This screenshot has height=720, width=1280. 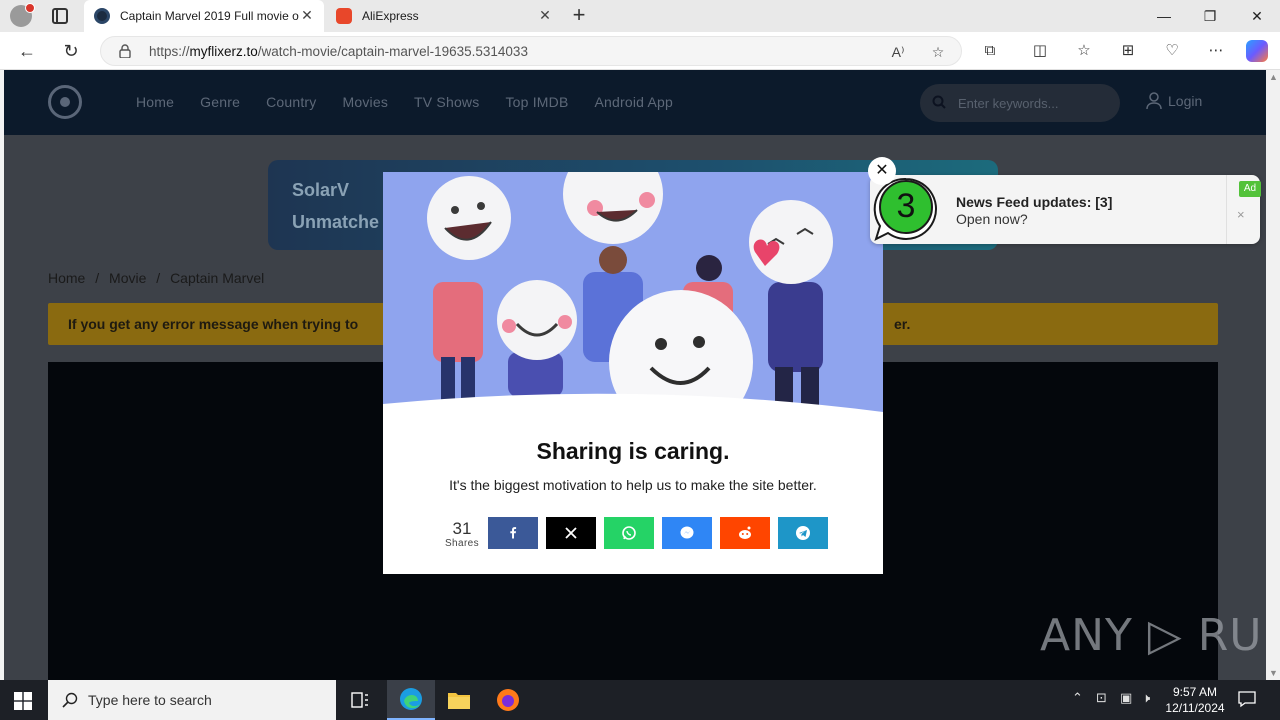 I want to click on close-window-button: ✕, so click(x=1257, y=16).